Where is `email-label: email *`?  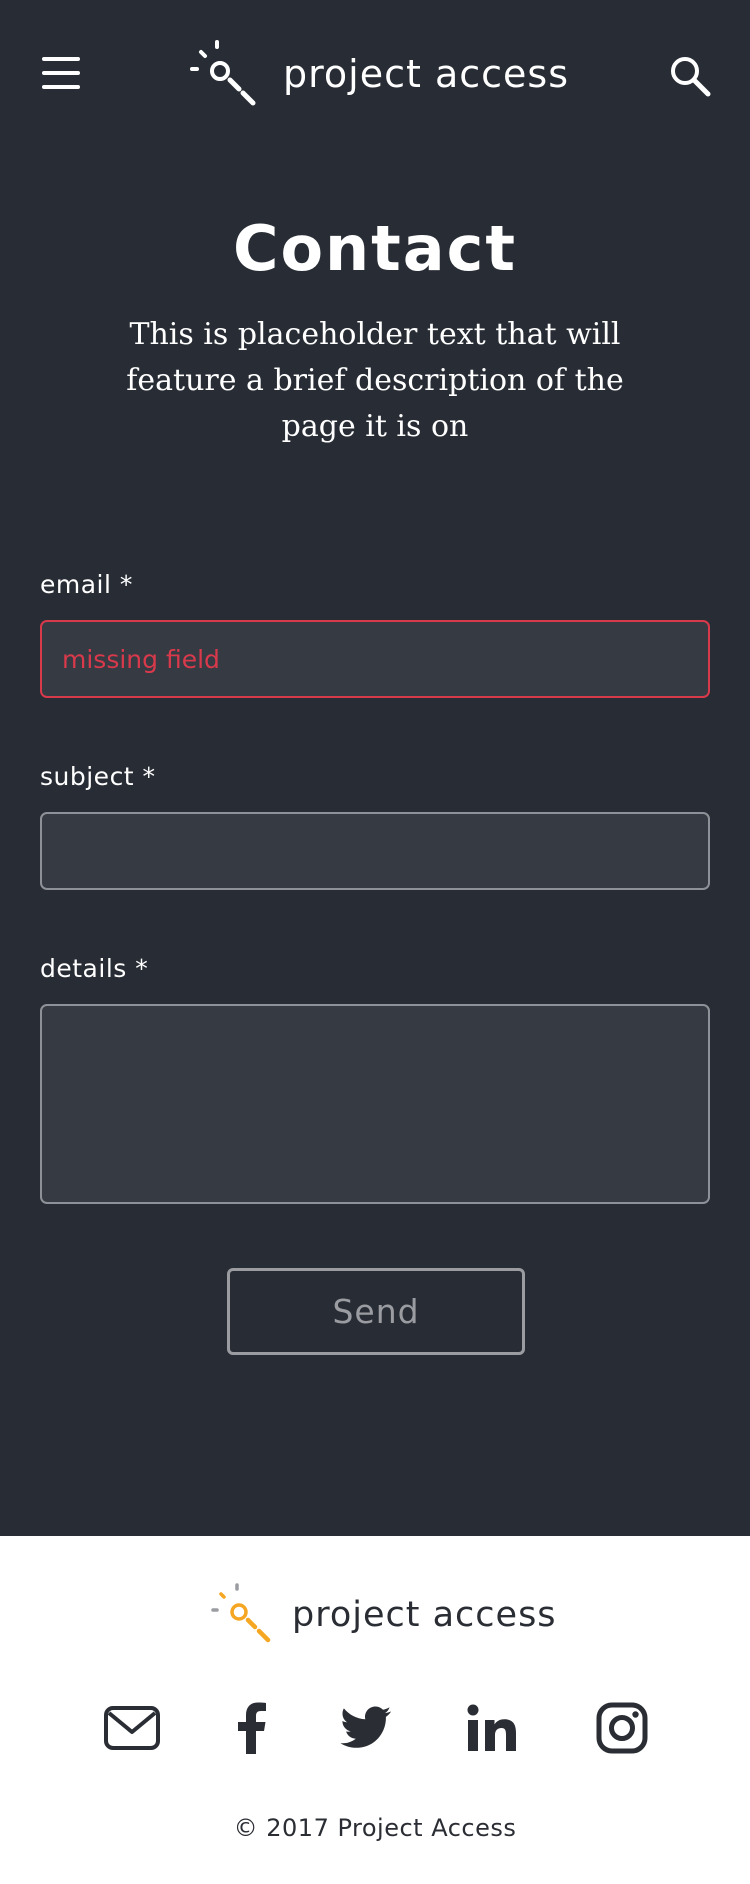 email-label: email * is located at coordinates (86, 584).